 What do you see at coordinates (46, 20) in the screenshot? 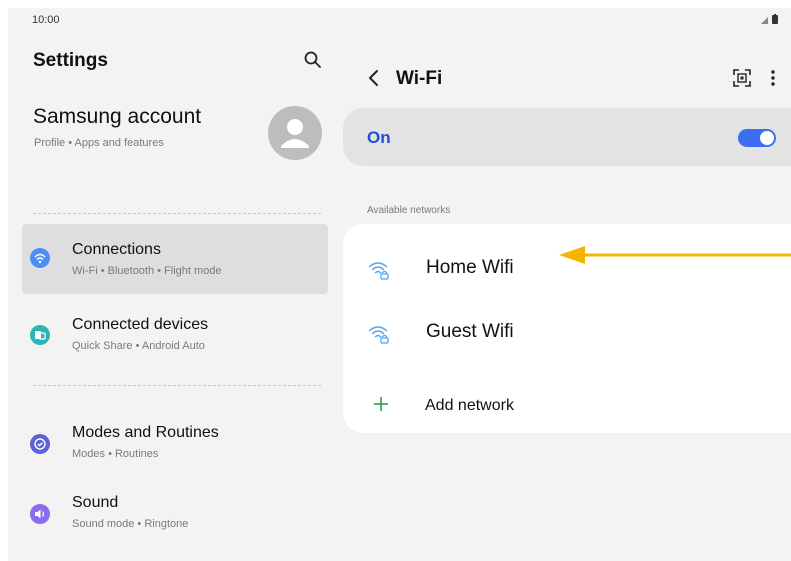
I see `status-time: 10:00` at bounding box center [46, 20].